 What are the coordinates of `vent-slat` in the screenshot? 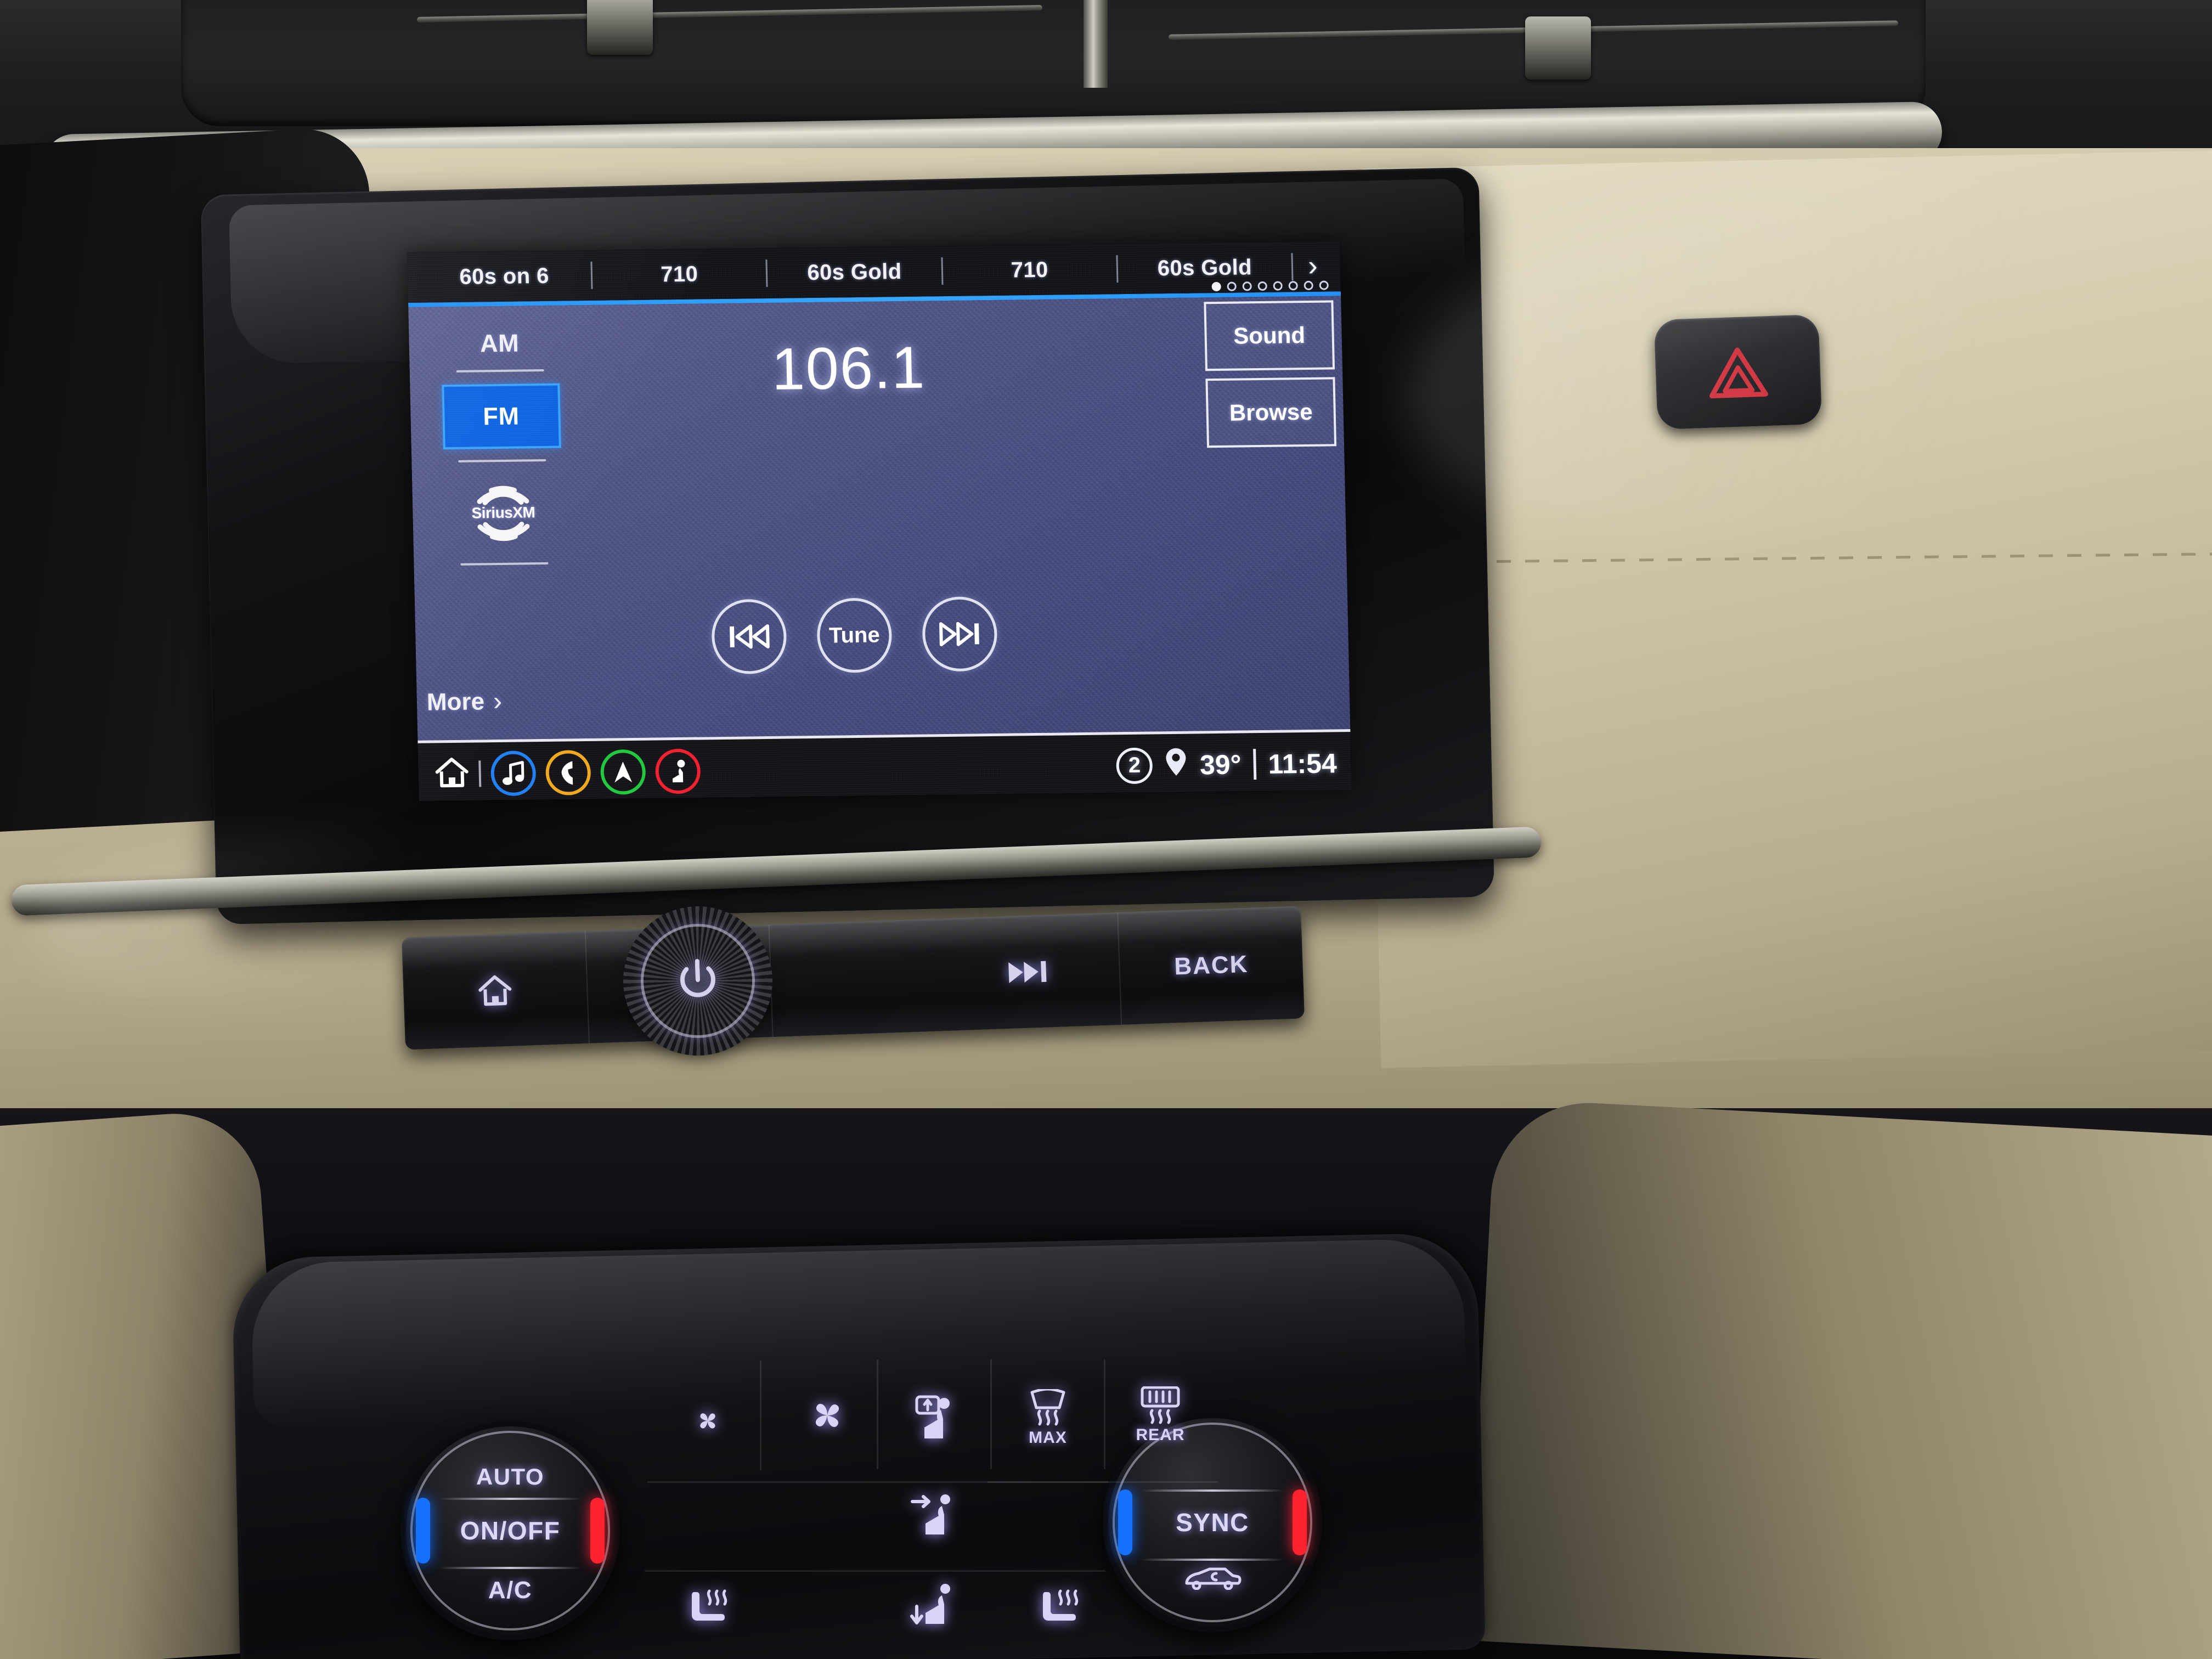 It's located at (730, 14).